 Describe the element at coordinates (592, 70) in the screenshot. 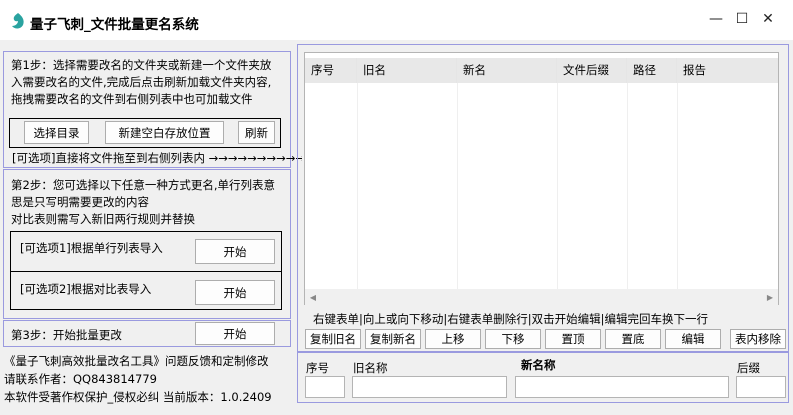

I see `column-header-extension: 文件后缀` at that location.